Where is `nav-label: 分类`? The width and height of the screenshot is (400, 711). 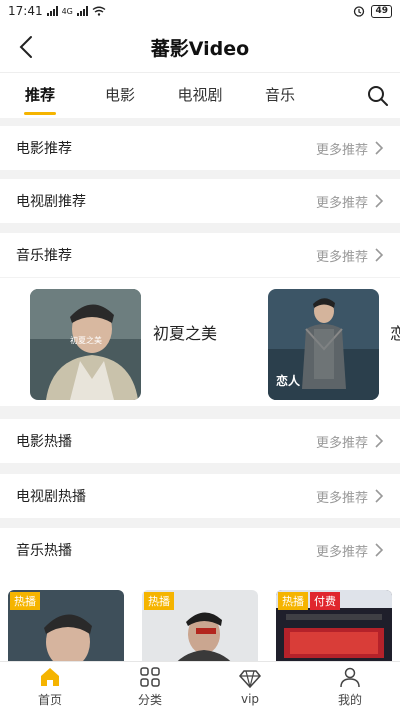 nav-label: 分类 is located at coordinates (149, 699).